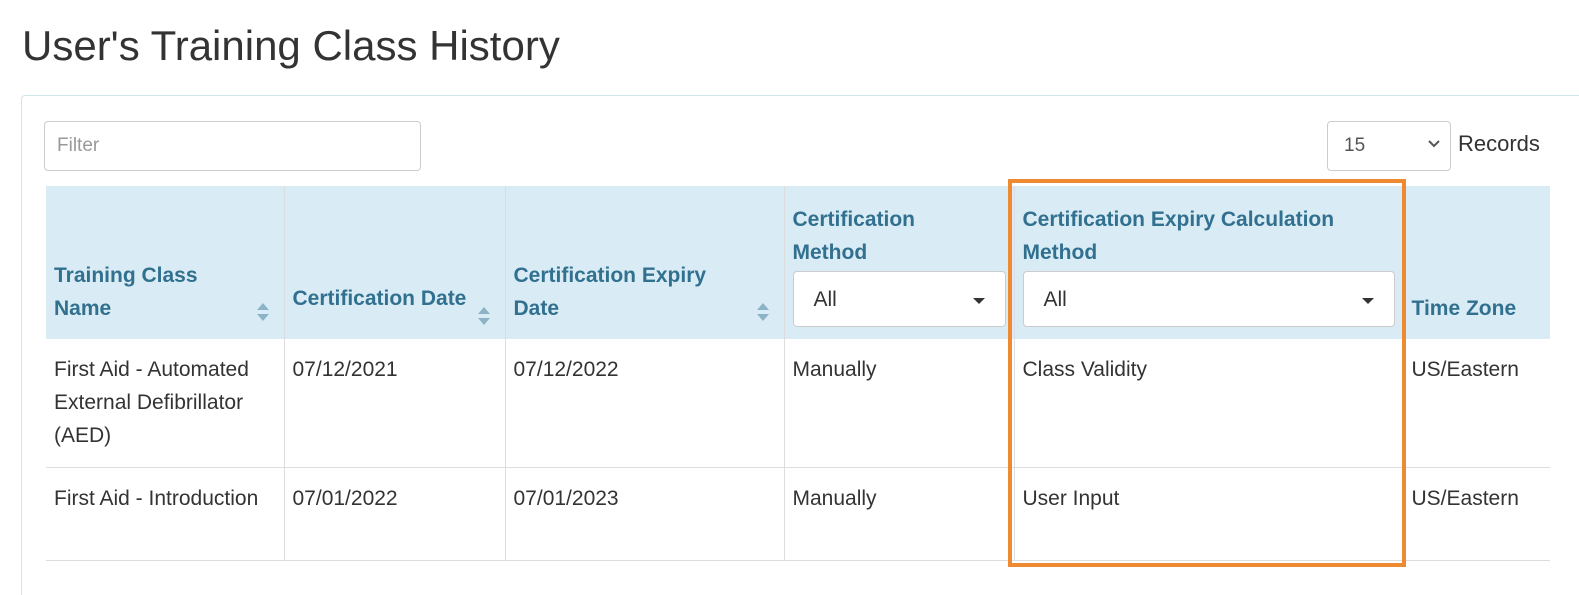 This screenshot has height=595, width=1579. I want to click on filter-input, so click(232, 146).